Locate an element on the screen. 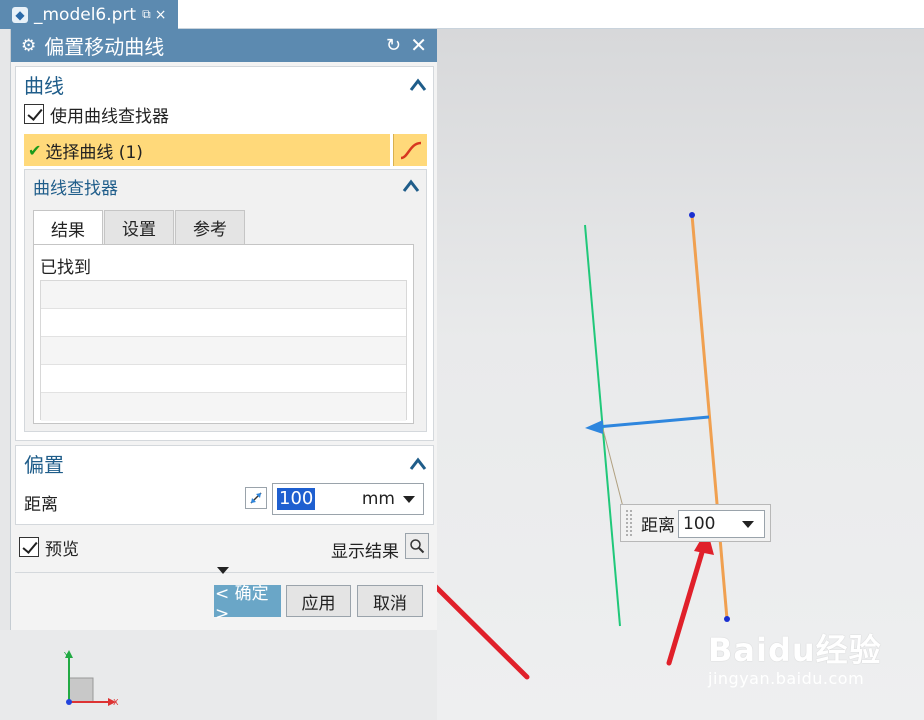 The image size is (924, 720). preview-label: 预览 is located at coordinates (62, 549).